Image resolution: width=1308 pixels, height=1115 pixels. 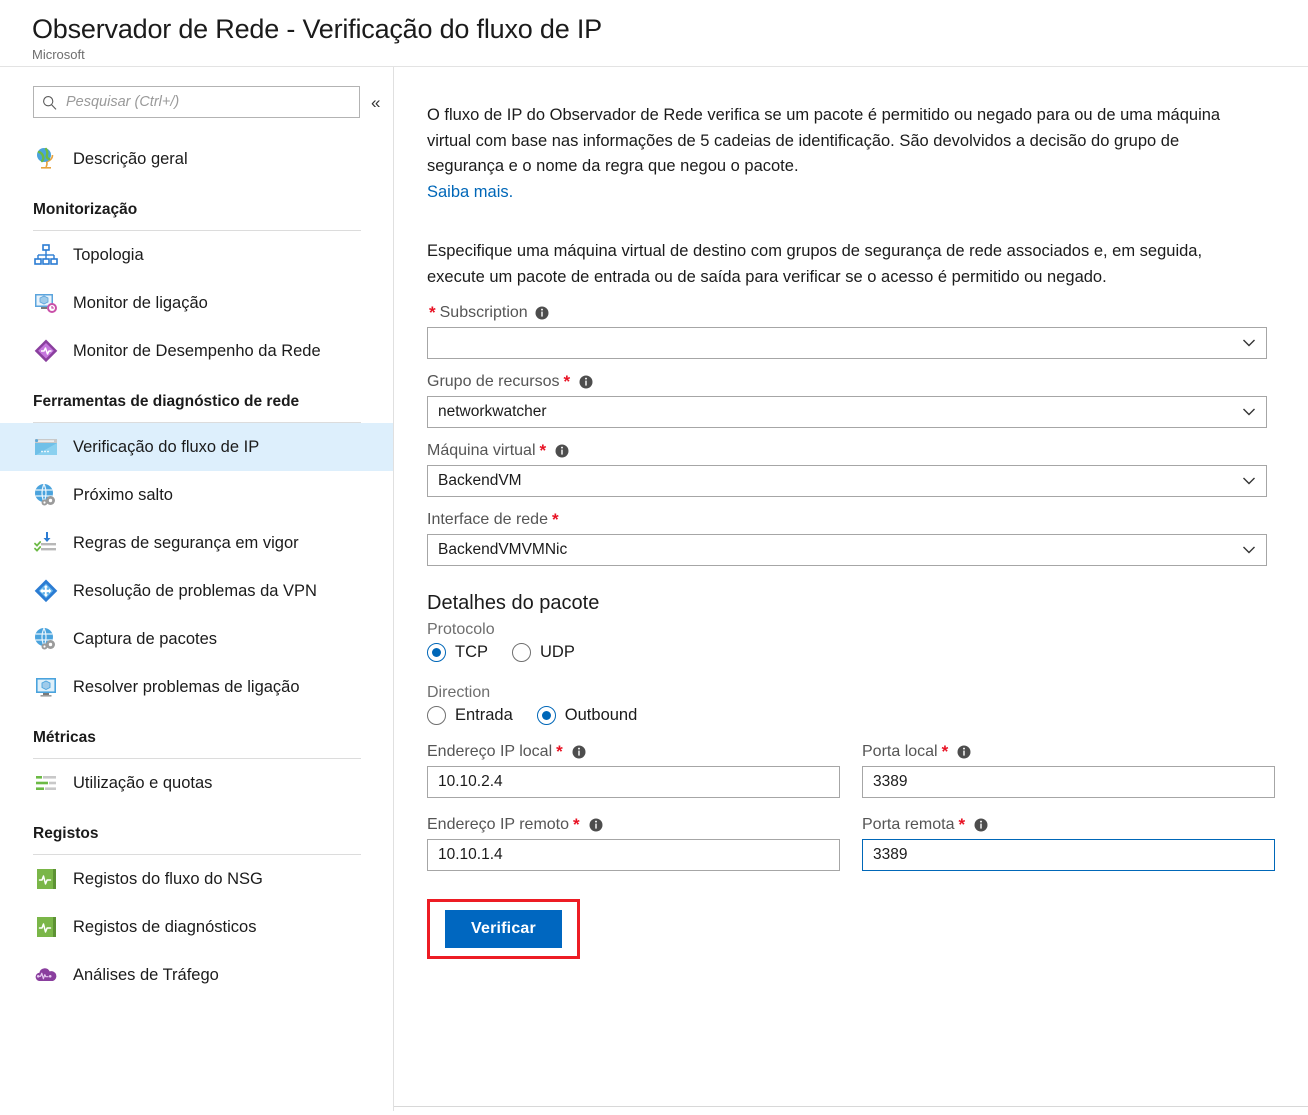 I want to click on sidebar-search-row: «, so click(x=196, y=102).